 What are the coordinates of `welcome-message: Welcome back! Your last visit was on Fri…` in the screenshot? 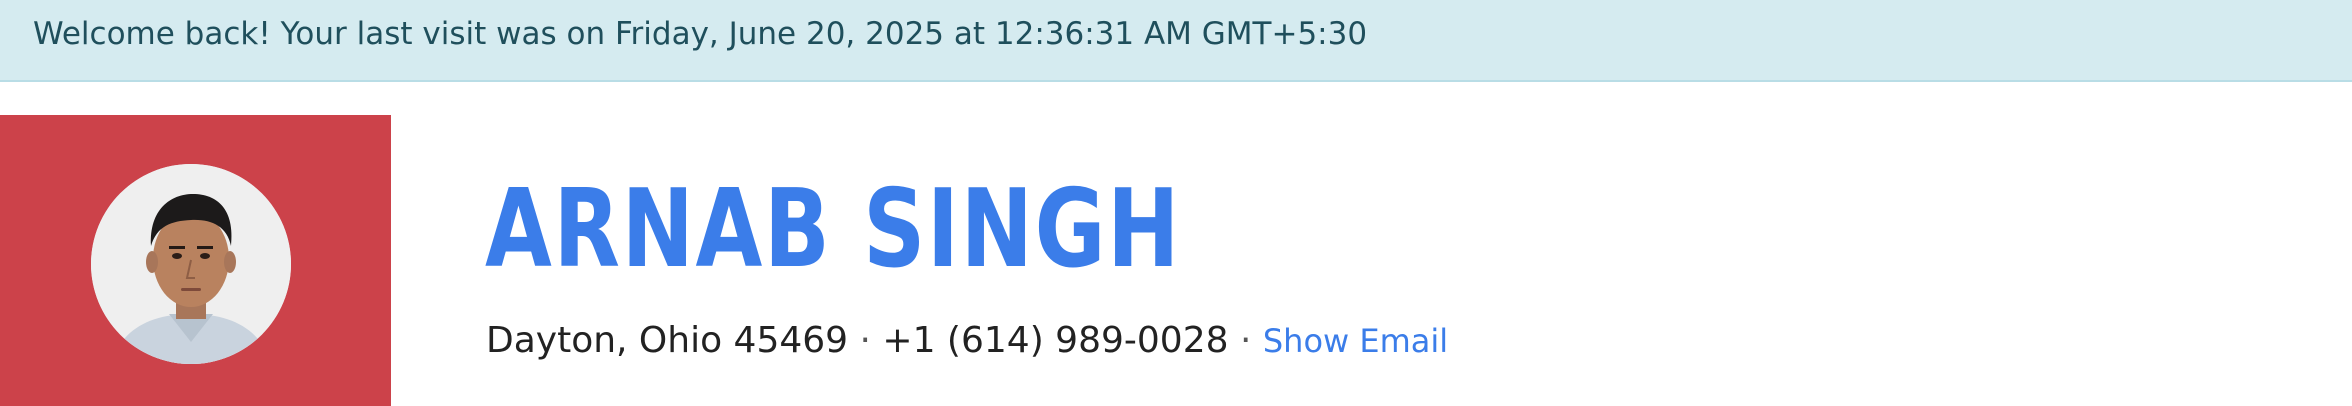 It's located at (700, 34).